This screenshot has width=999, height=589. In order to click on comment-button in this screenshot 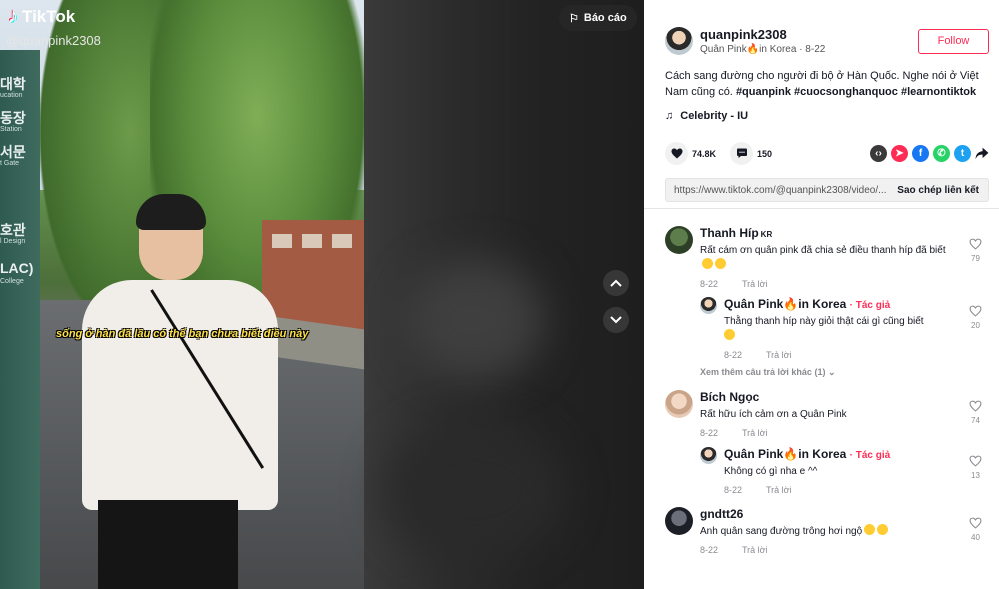, I will do `click(742, 153)`.